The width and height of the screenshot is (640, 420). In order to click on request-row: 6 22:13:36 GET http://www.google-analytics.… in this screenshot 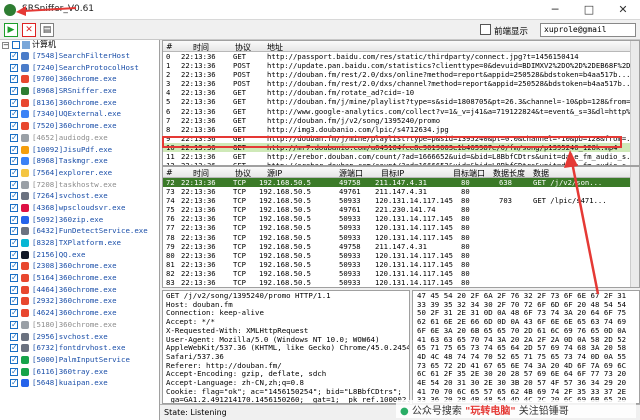, I will do `click(401, 111)`.